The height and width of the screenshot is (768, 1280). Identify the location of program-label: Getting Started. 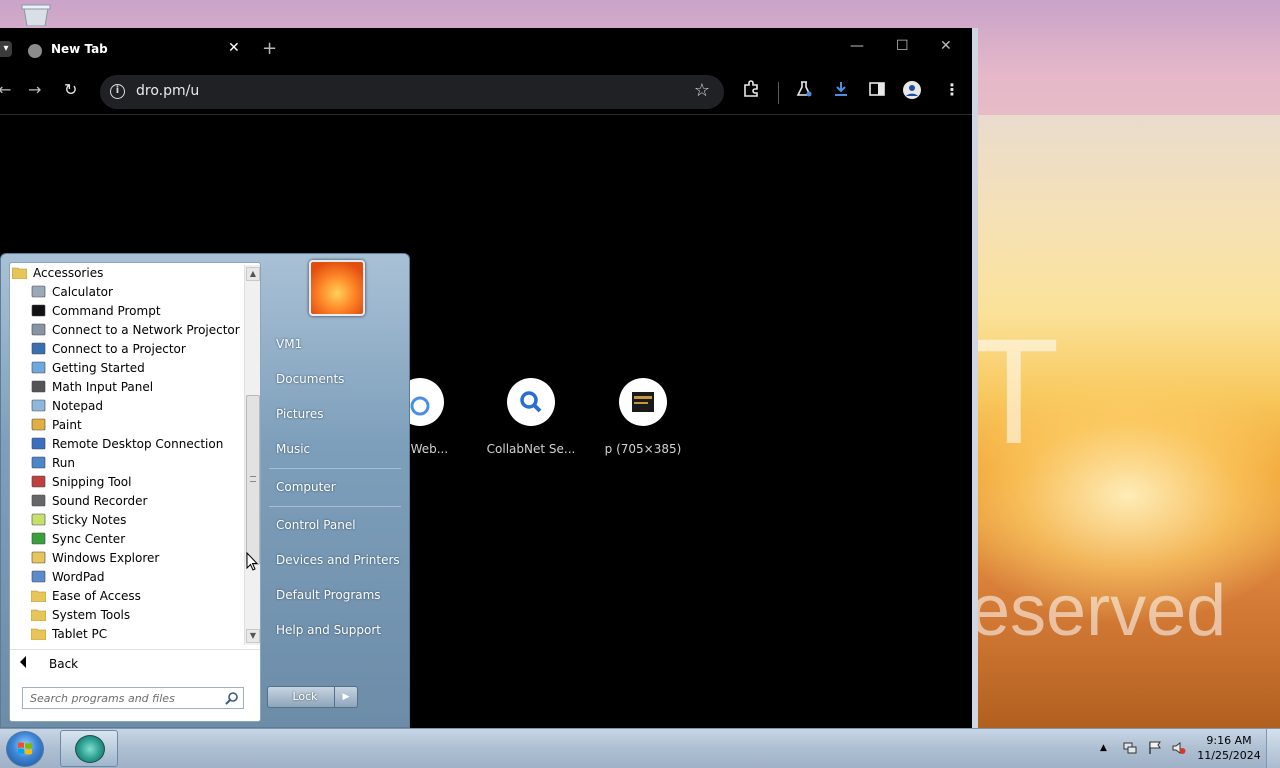
(98, 367).